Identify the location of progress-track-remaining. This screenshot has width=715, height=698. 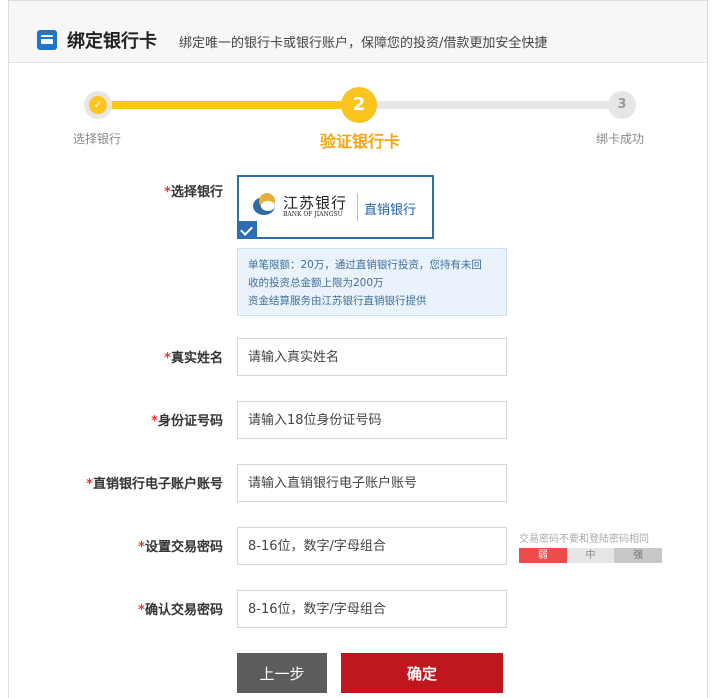
(492, 105).